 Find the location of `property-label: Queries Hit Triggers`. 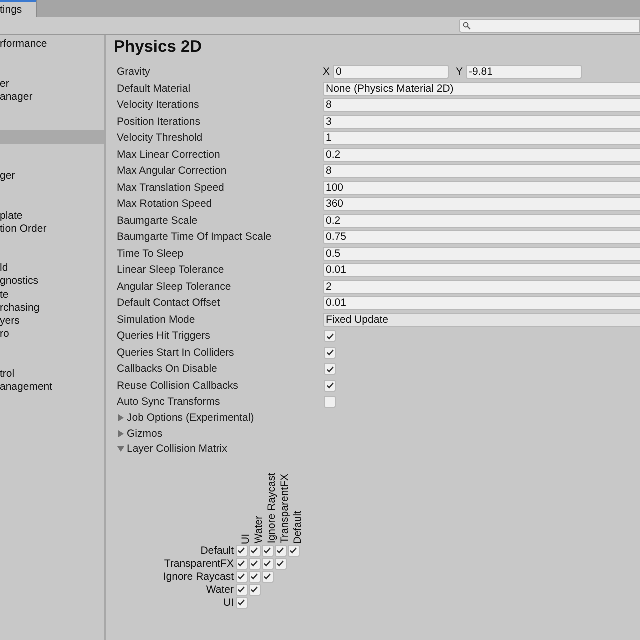

property-label: Queries Hit Triggers is located at coordinates (164, 336).